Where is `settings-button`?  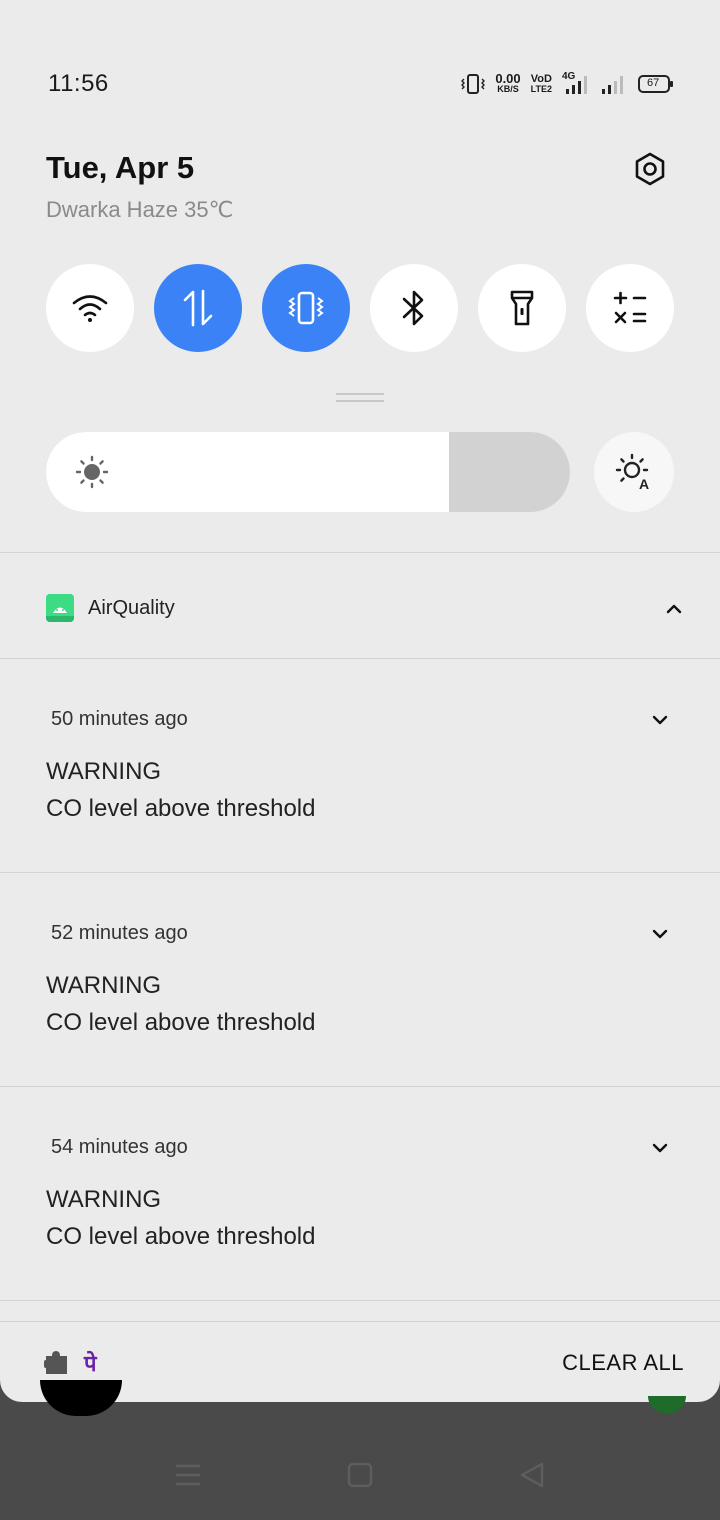 settings-button is located at coordinates (650, 169).